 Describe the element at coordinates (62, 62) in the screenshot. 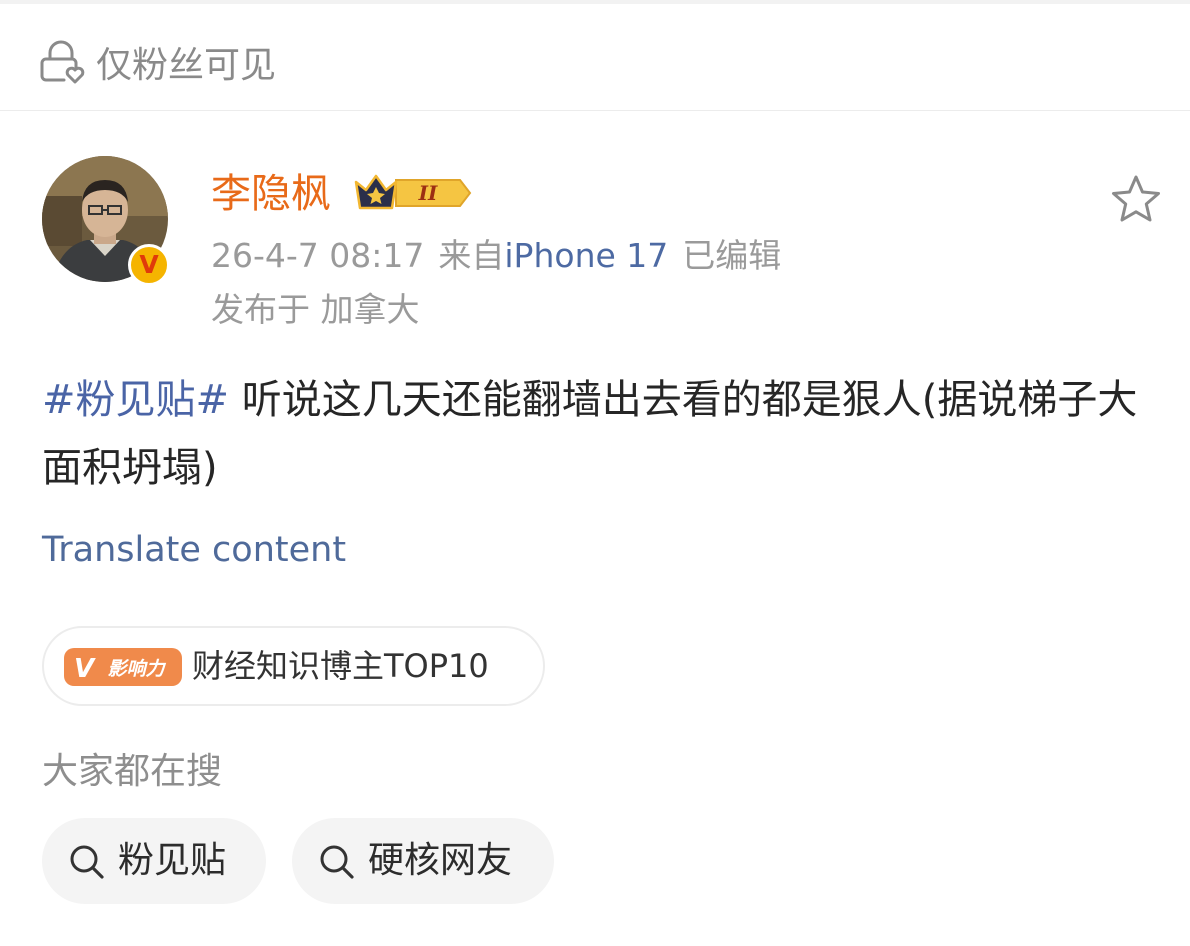

I see `lock-heart-icon` at that location.